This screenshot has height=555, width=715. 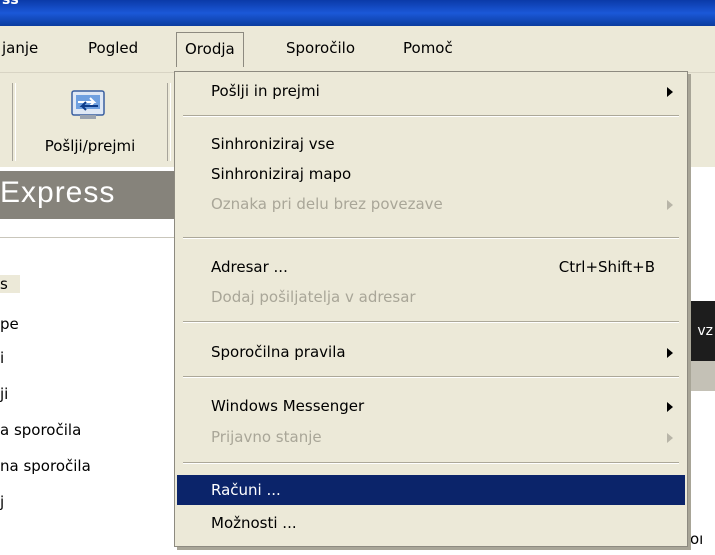 I want to click on menu-item-label: Oznaka pri delu brez povezave, so click(x=327, y=204).